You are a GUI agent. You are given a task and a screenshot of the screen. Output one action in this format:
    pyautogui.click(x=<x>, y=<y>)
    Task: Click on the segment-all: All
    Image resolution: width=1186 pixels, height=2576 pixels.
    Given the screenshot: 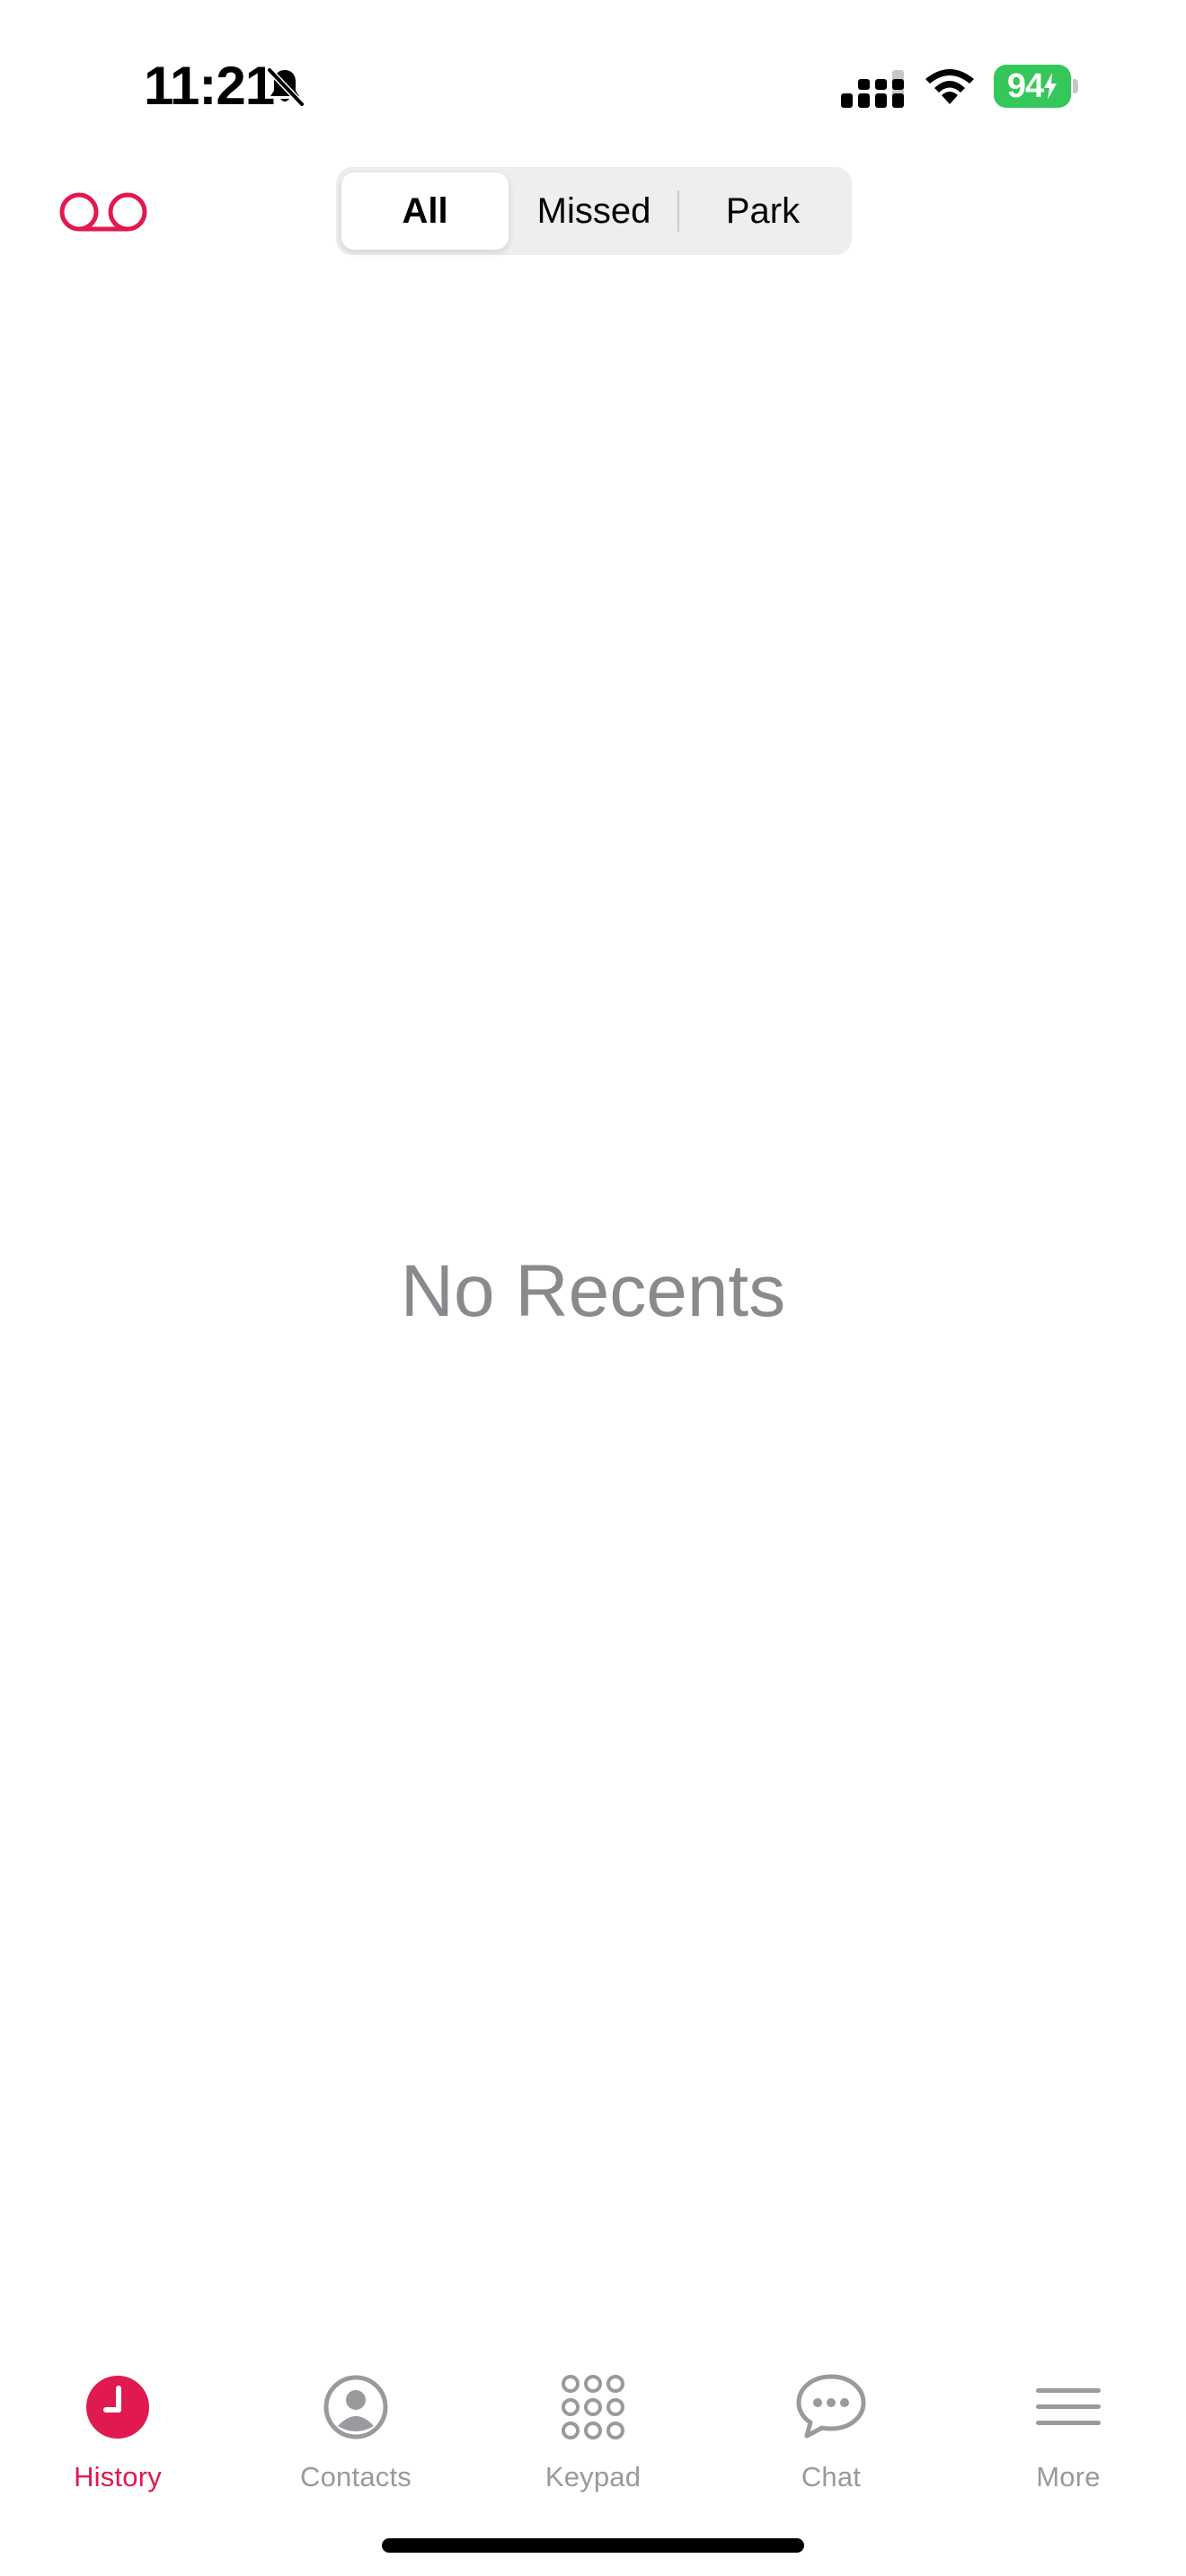 What is the action you would take?
    pyautogui.click(x=425, y=211)
    